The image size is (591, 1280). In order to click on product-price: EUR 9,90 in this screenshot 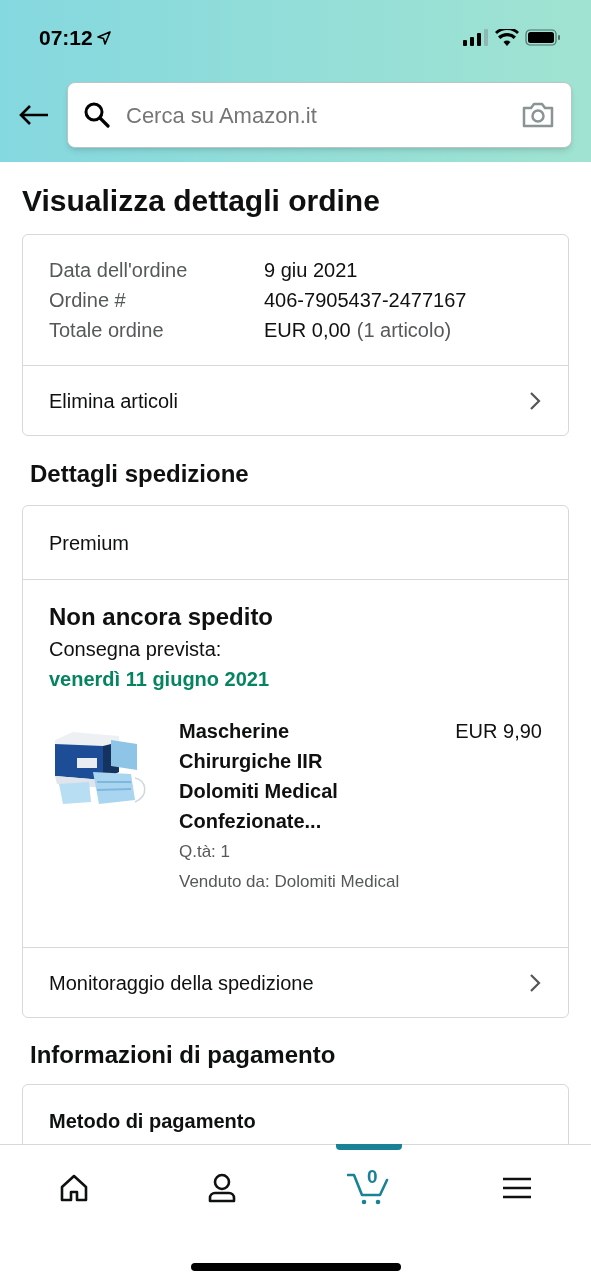, I will do `click(498, 731)`.